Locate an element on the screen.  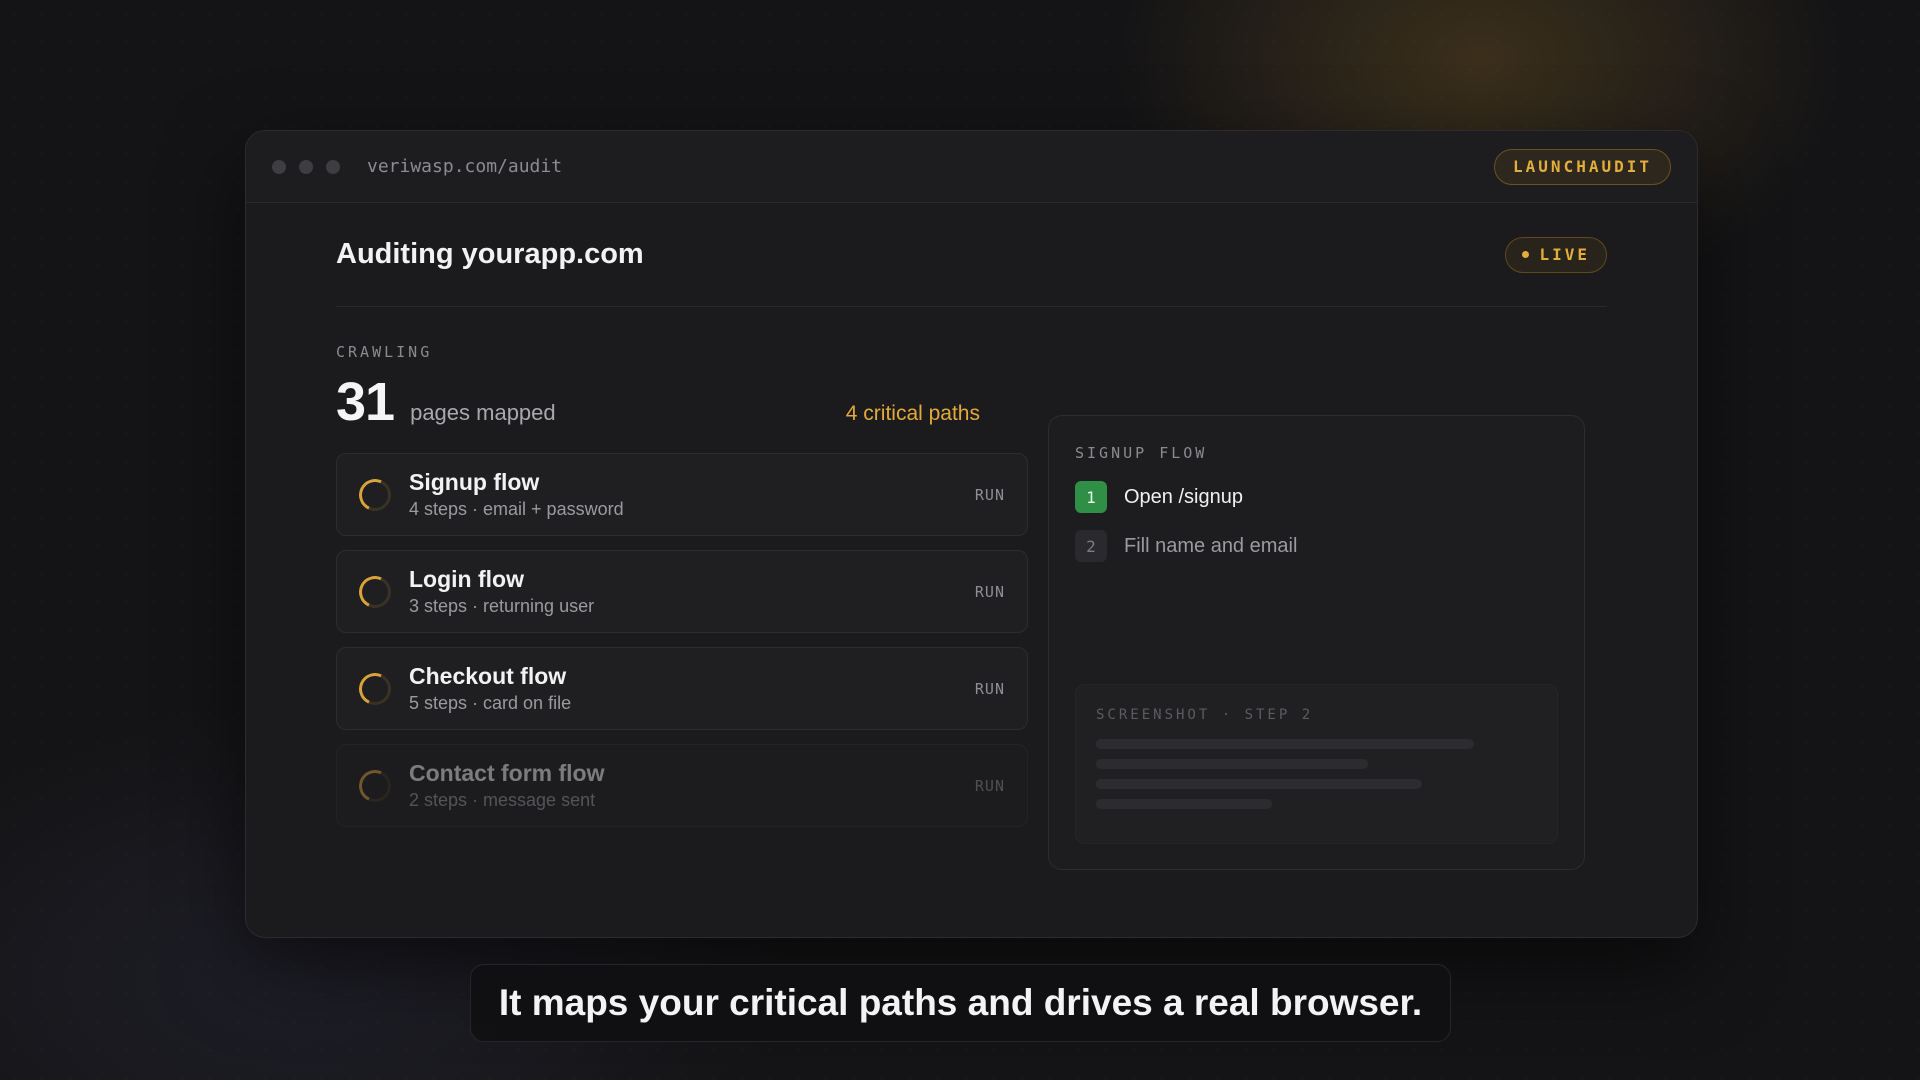
step-number-badge: 1 is located at coordinates (1091, 497).